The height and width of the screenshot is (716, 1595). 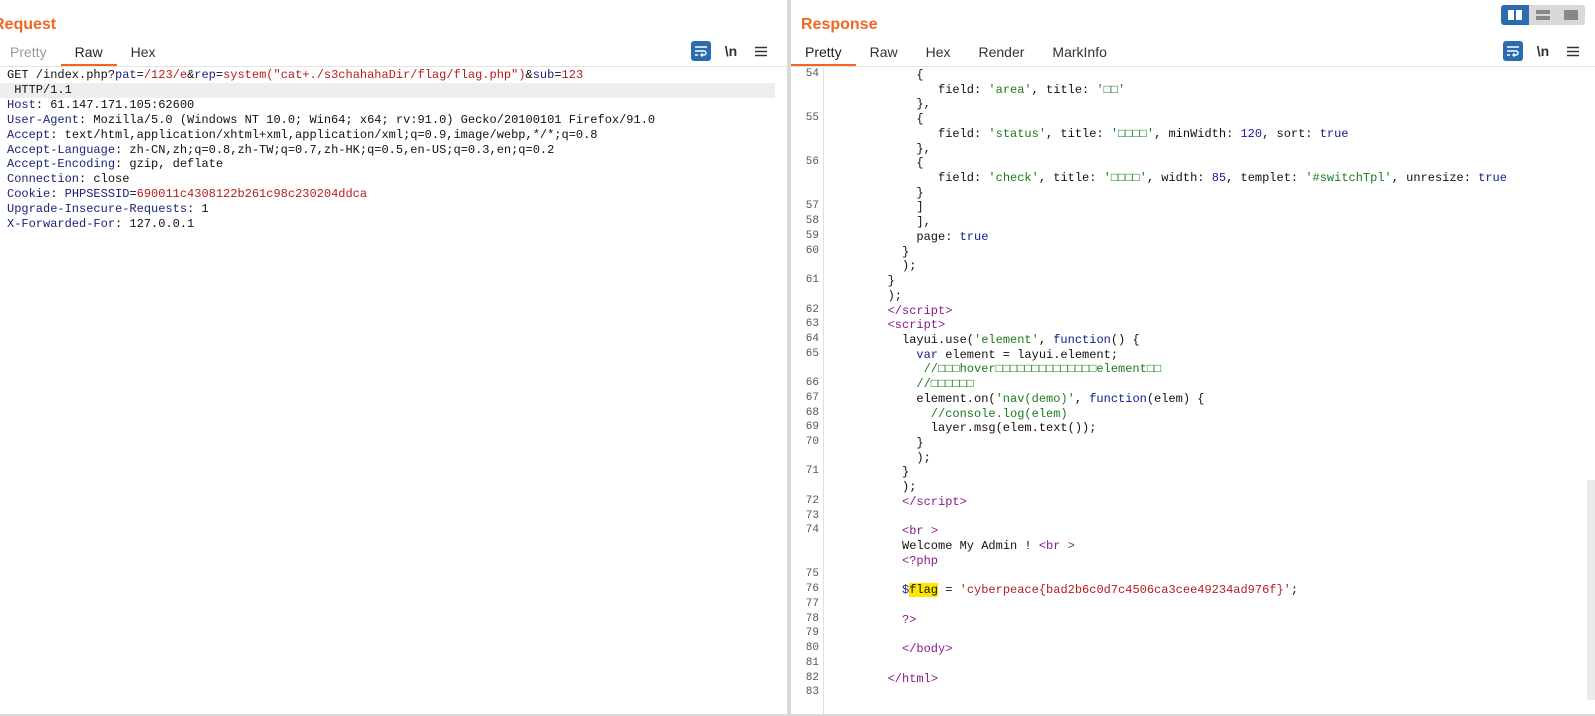 I want to click on response-tab-pretty: Pretty, so click(x=823, y=55).